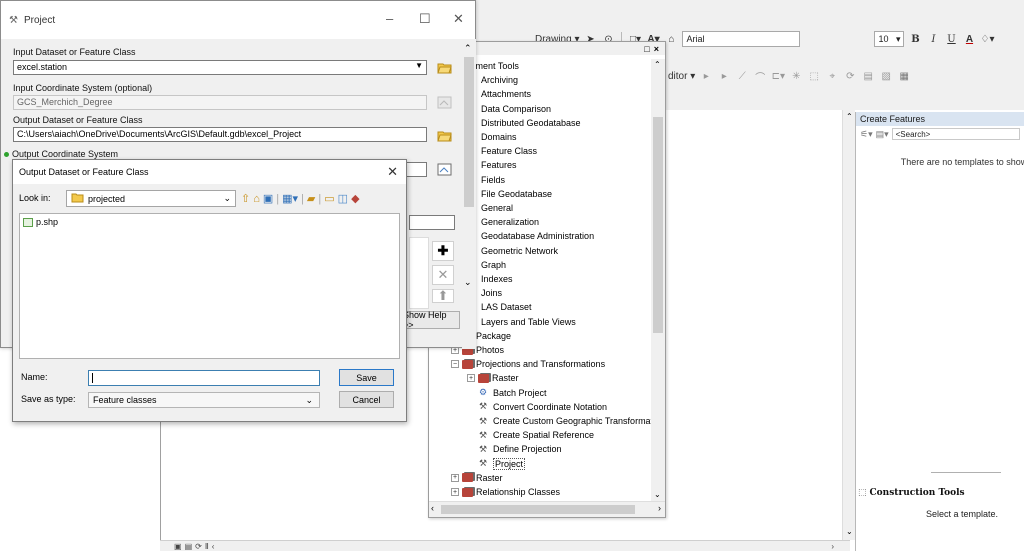 The image size is (1024, 551). I want to click on template-view-icon: ▤▾, so click(882, 134).